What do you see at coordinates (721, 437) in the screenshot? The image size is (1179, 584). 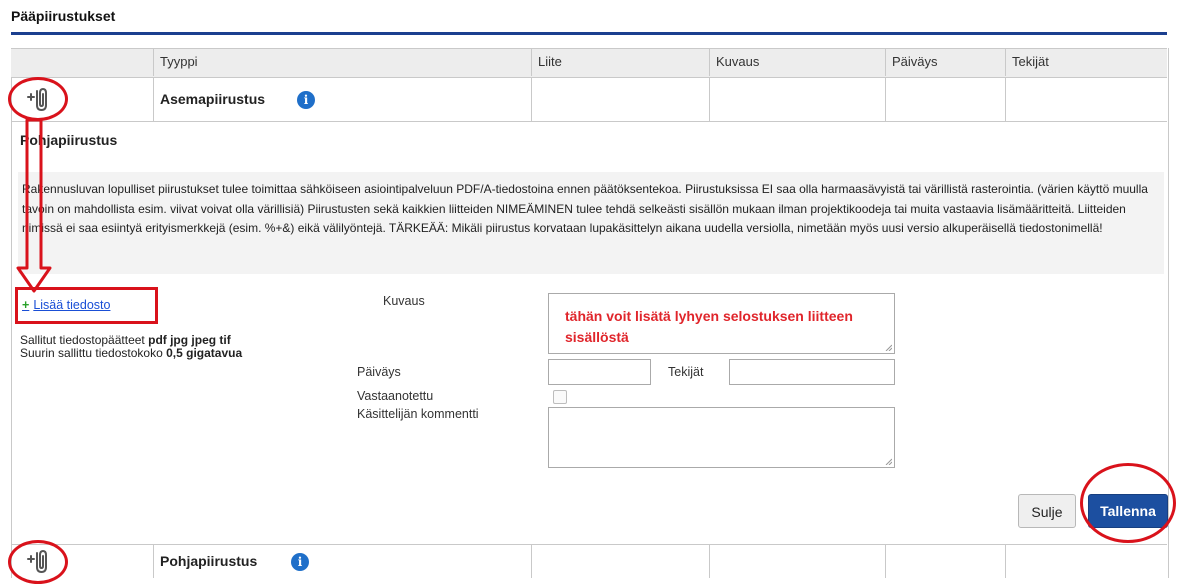 I see `kommentti-textarea` at bounding box center [721, 437].